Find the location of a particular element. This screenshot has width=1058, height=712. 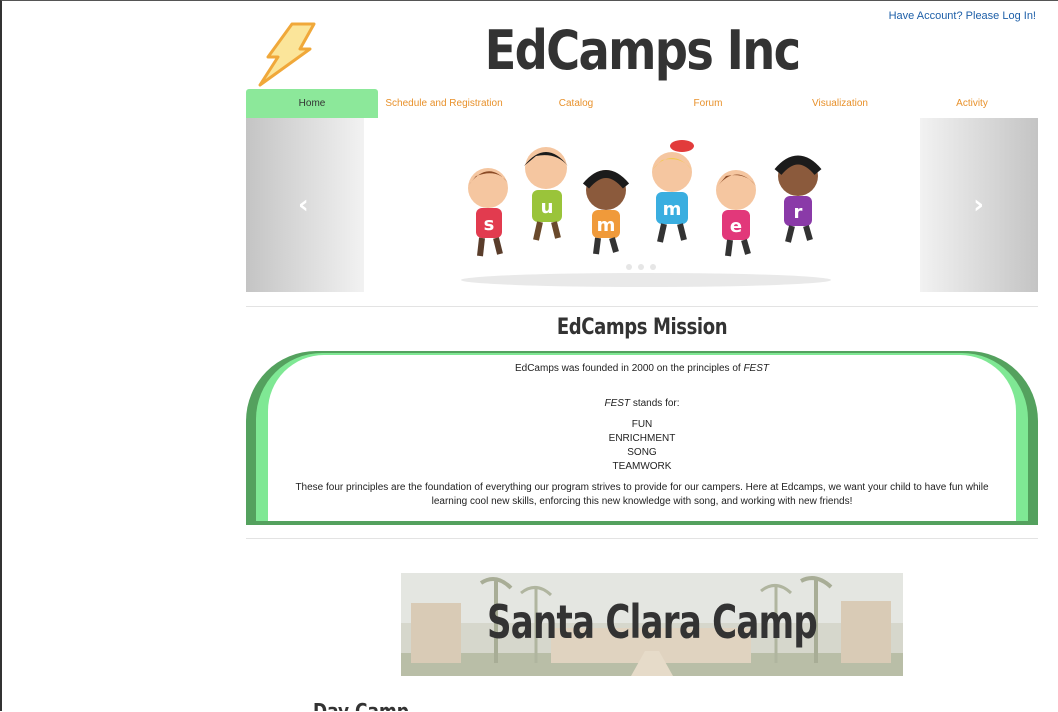

mission-stands-for-text: FEST stands for: is located at coordinates (642, 403).